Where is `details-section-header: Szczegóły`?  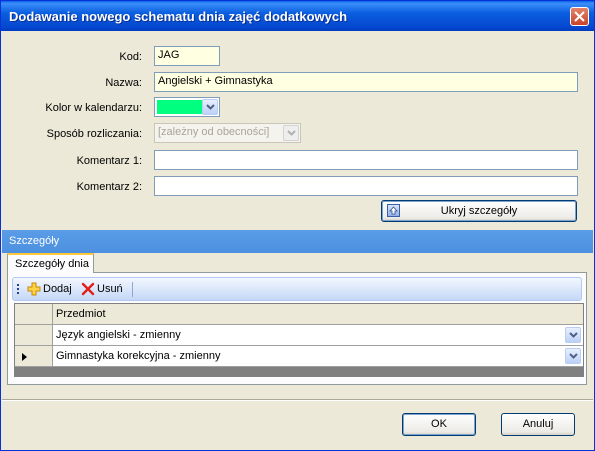 details-section-header: Szczegóły is located at coordinates (297, 241).